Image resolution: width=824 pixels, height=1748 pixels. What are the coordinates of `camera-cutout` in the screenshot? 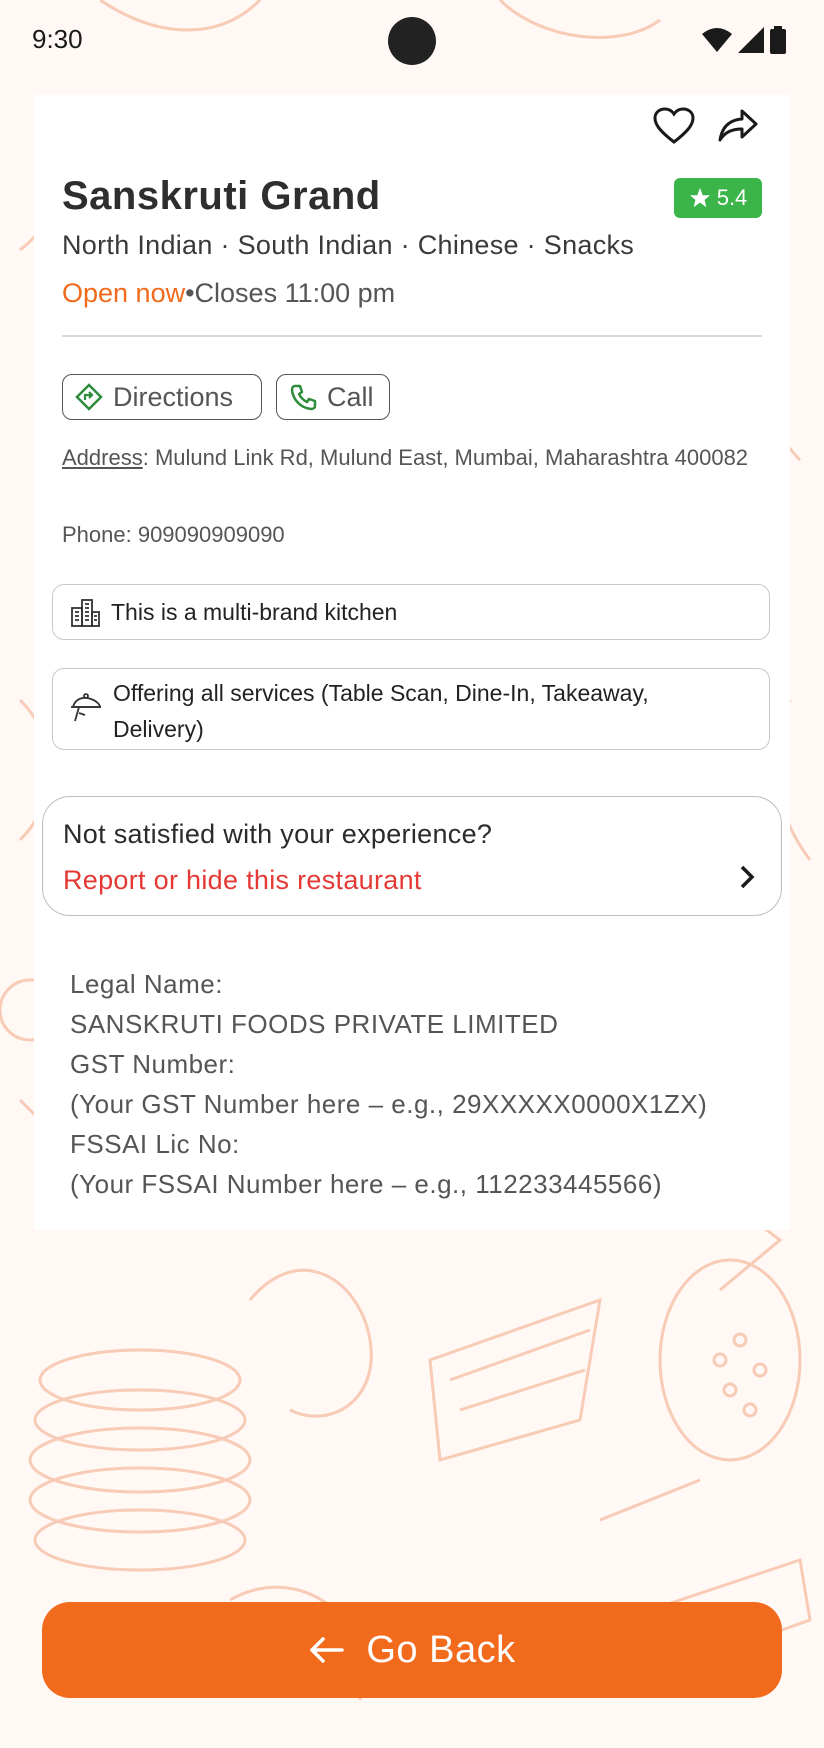 It's located at (412, 41).